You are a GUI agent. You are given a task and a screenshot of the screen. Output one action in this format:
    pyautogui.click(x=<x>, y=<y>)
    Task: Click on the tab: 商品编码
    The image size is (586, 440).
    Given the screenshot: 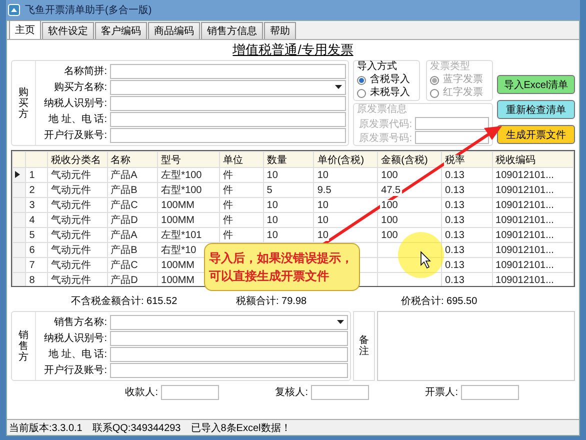 What is the action you would take?
    pyautogui.click(x=174, y=30)
    